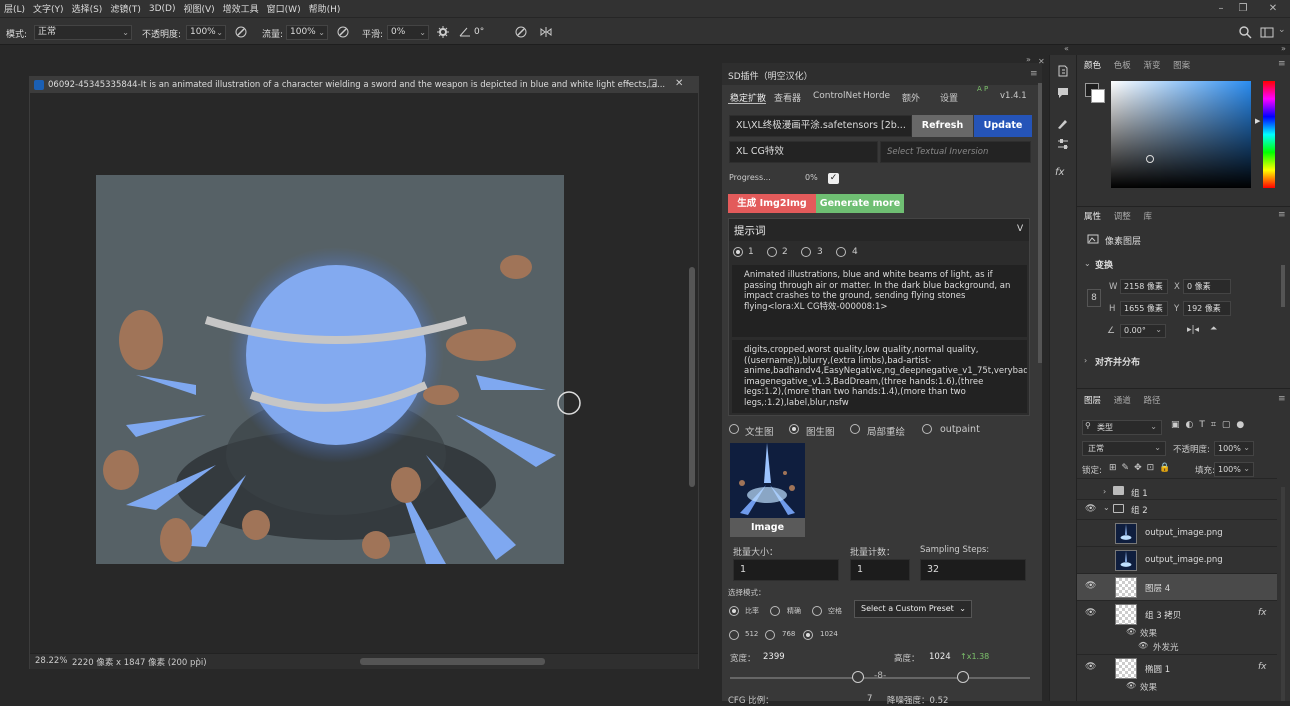 The image size is (1290, 706). I want to click on layer-filter-select: 类型 ⌄, so click(1122, 427).